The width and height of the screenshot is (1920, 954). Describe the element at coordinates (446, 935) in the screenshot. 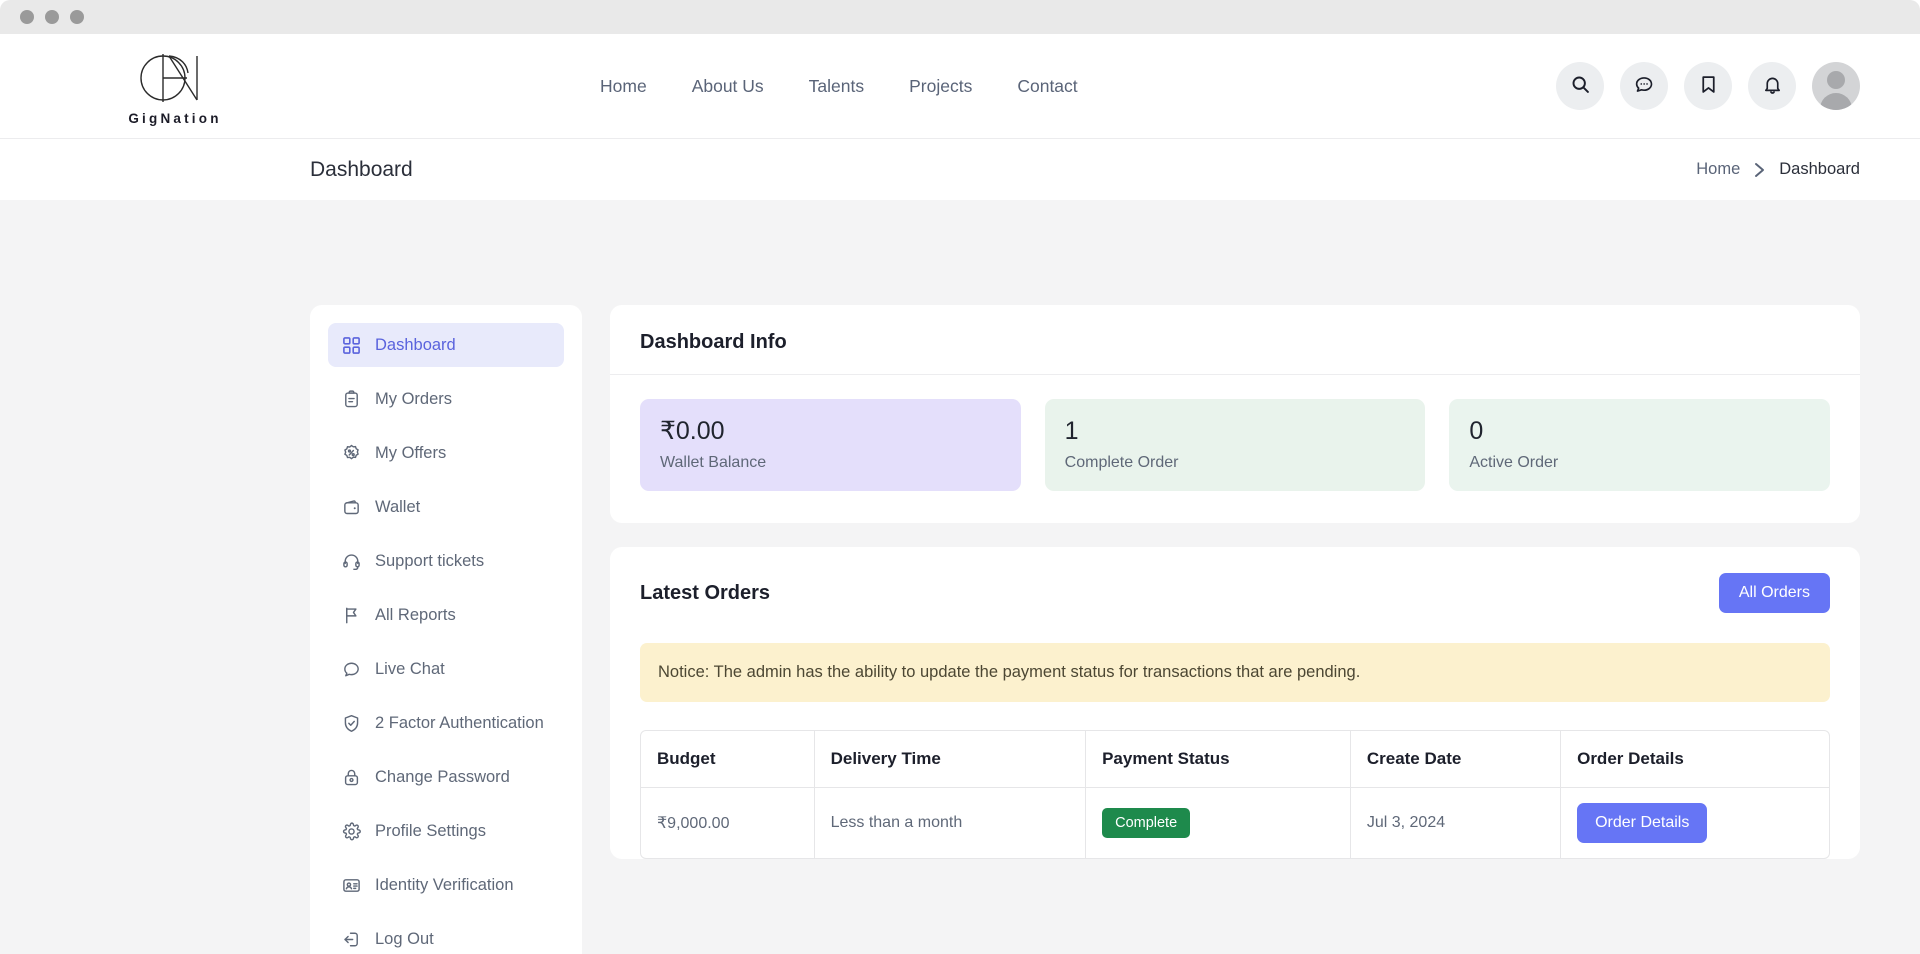

I see `sidebar-item-log-out: Log Out` at that location.